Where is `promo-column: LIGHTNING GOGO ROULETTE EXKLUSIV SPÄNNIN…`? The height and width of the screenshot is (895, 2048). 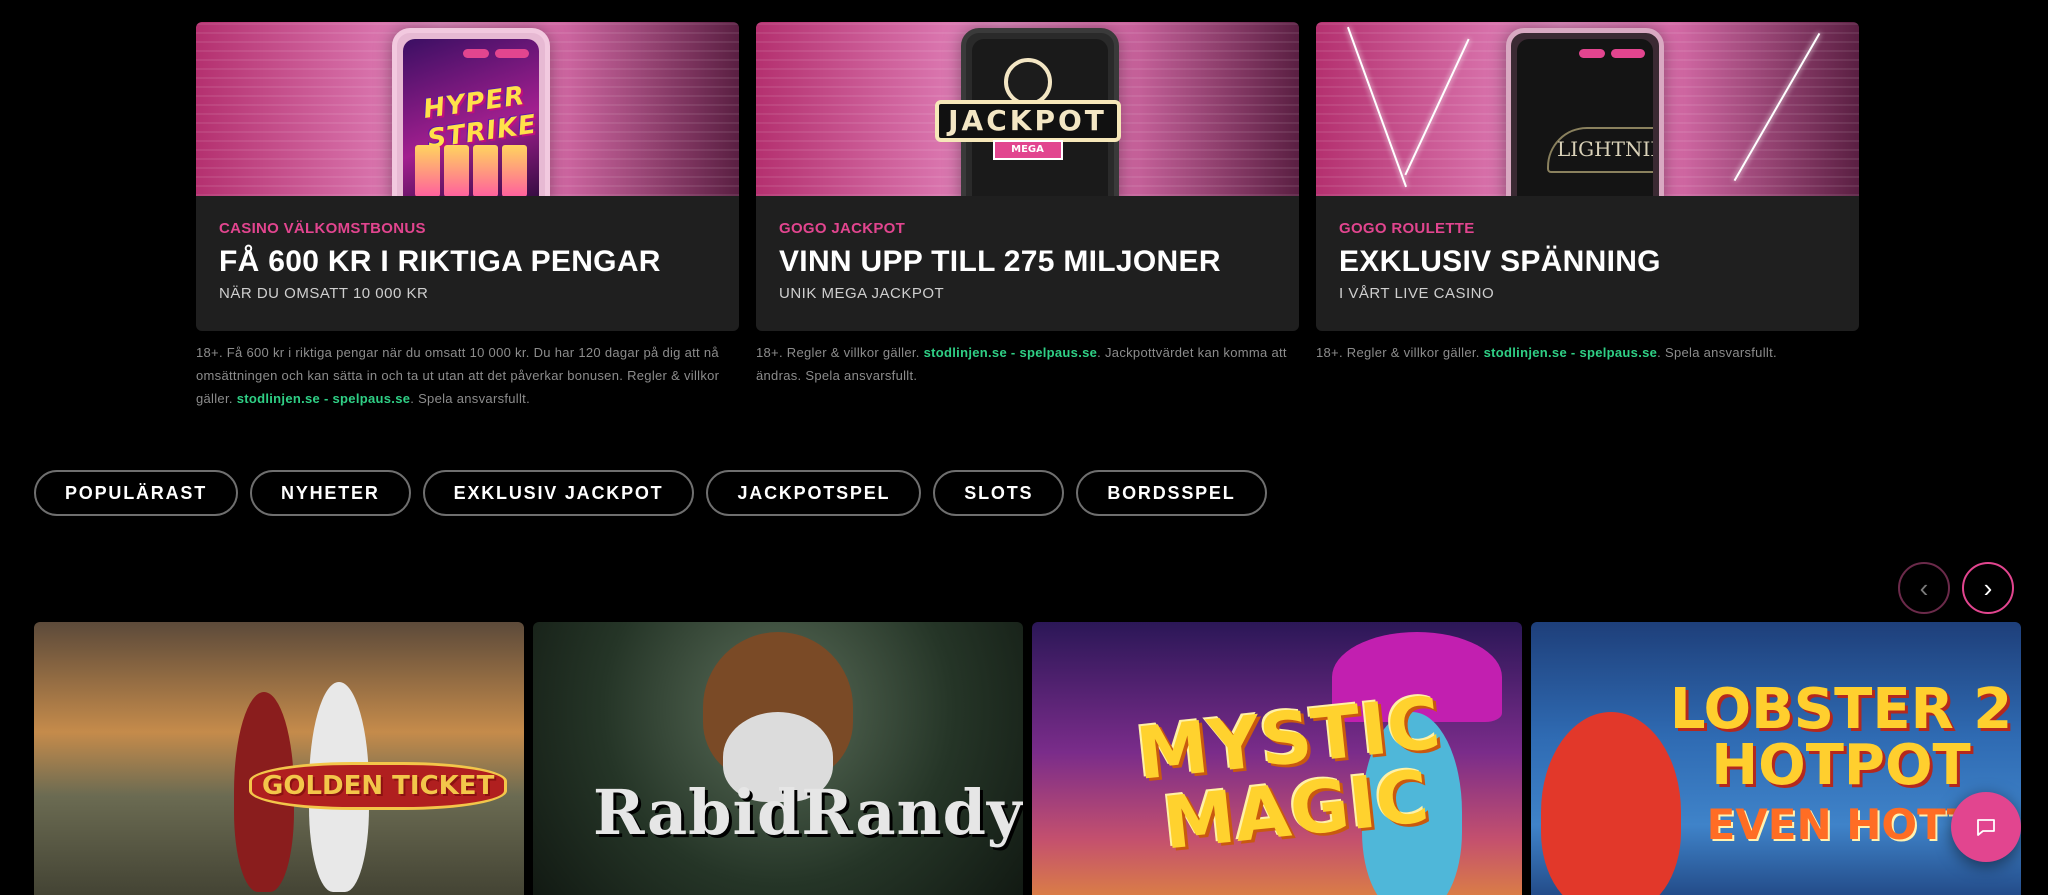 promo-column: LIGHTNING GOGO ROULETTE EXKLUSIV SPÄNNIN… is located at coordinates (1587, 216).